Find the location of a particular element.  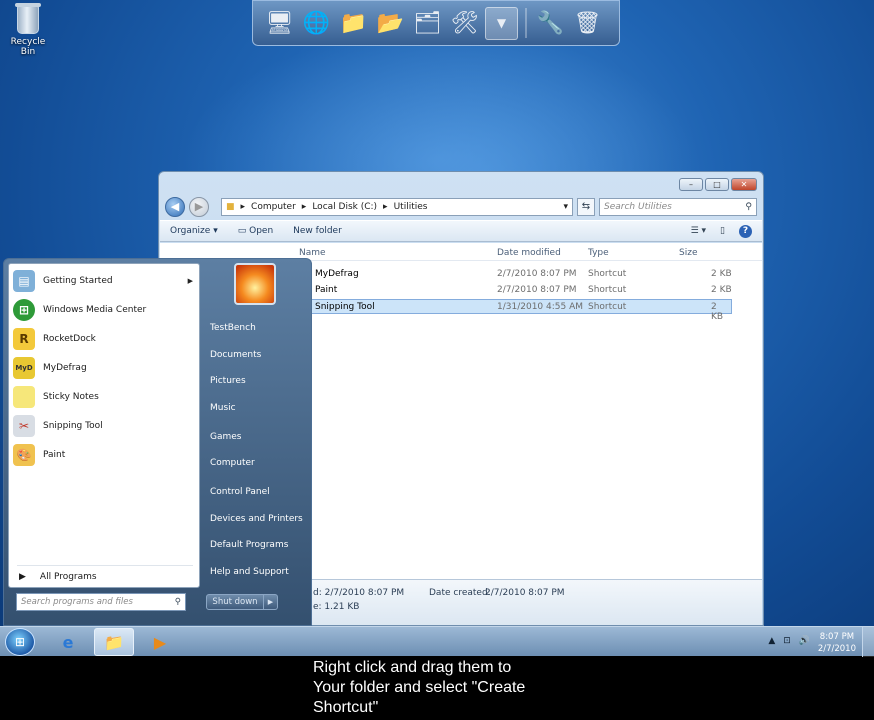

recycle-bin-icon: 🗑 is located at coordinates (587, 23).